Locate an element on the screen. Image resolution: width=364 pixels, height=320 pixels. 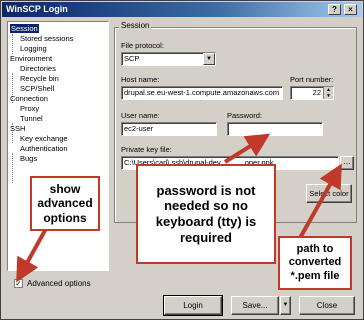
tree-item-stored-sessions: Stored sessions is located at coordinates (46, 39).